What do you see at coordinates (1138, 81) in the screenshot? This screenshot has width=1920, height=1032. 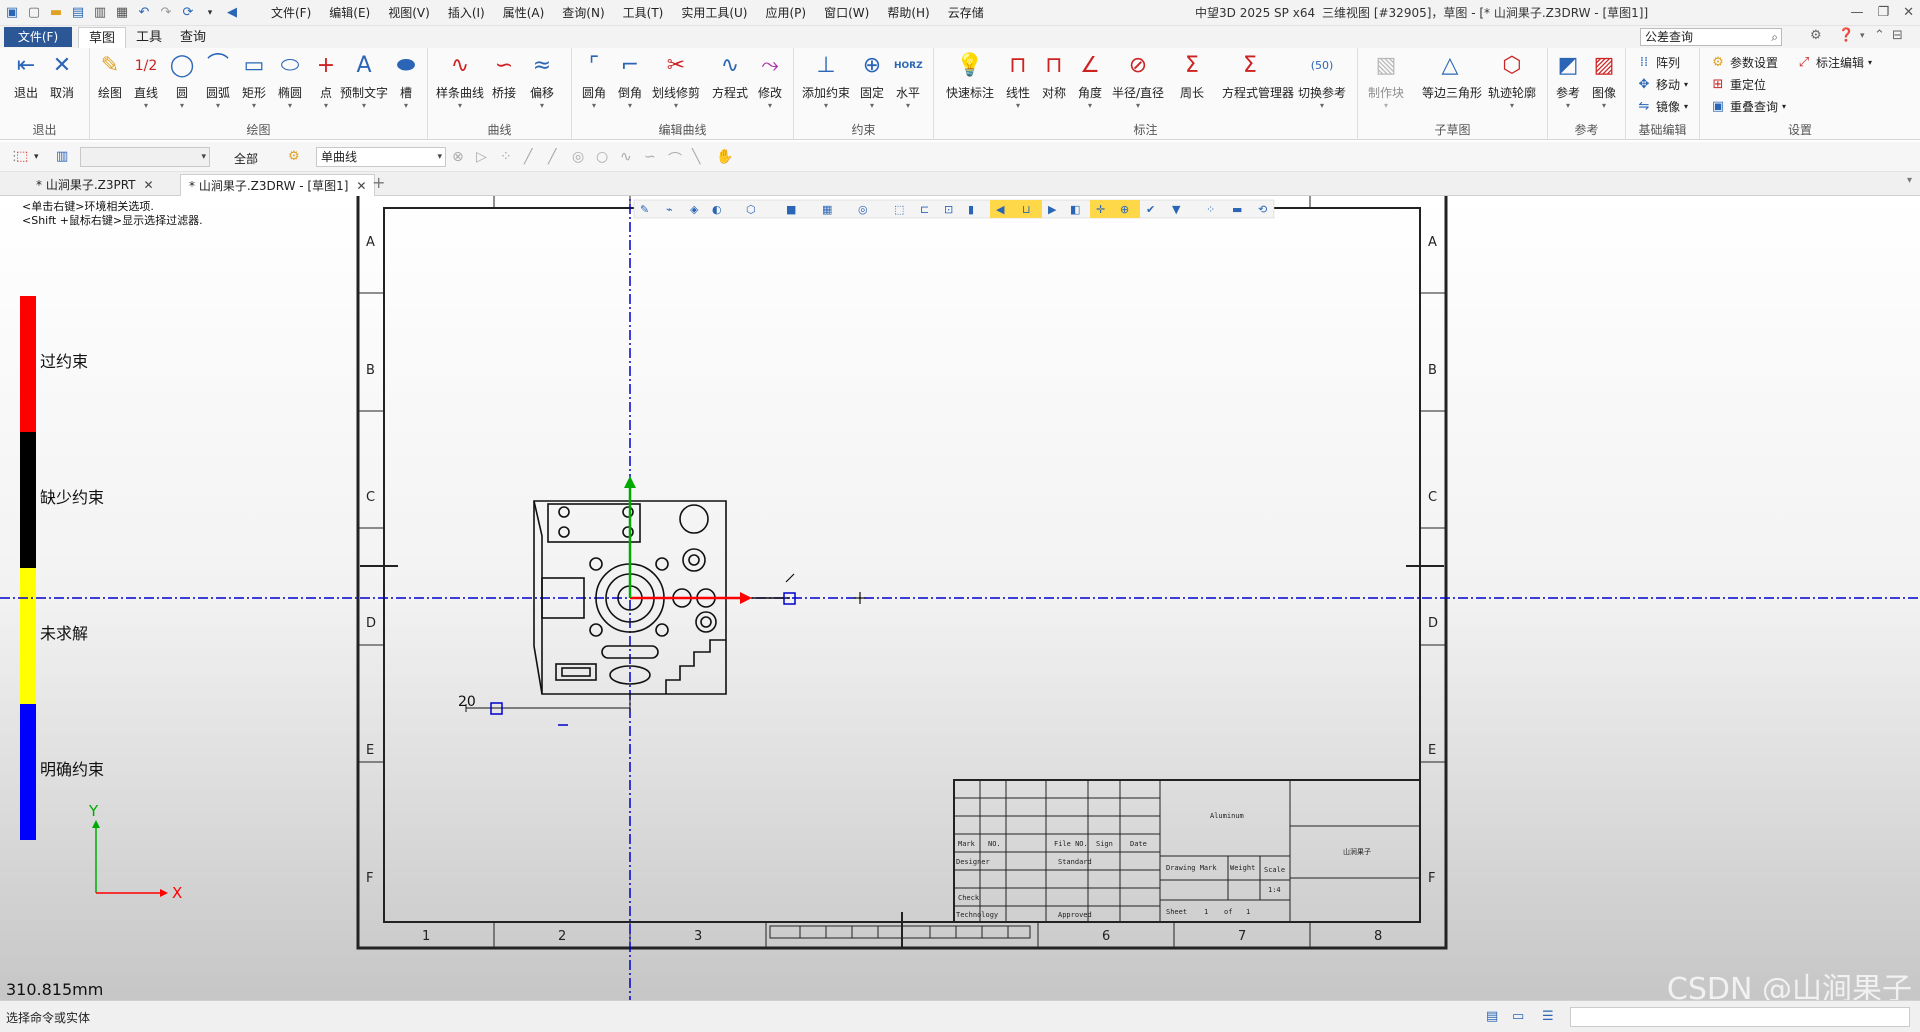 I see `radius-diameter-button: ⊘ 半径/直径 ▾` at bounding box center [1138, 81].